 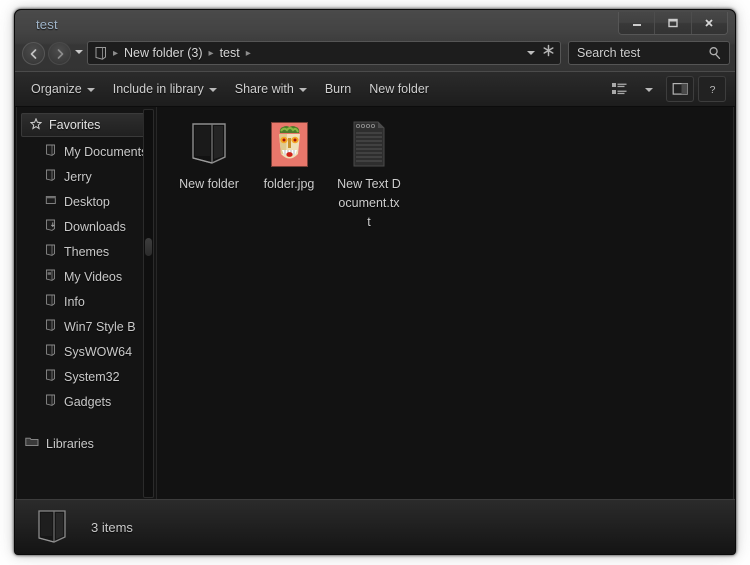 I want to click on sidebar-item-downloads: Downloads, so click(x=86, y=226).